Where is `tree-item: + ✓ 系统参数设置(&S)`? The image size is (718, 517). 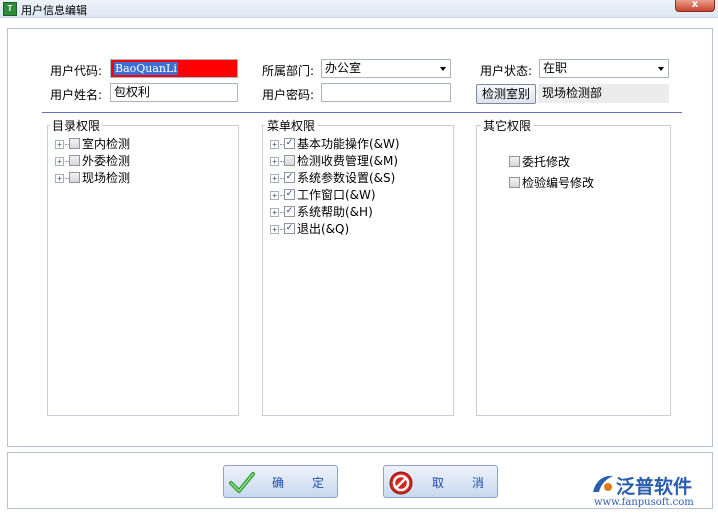
tree-item: + ✓ 系统参数设置(&S) is located at coordinates (355, 178).